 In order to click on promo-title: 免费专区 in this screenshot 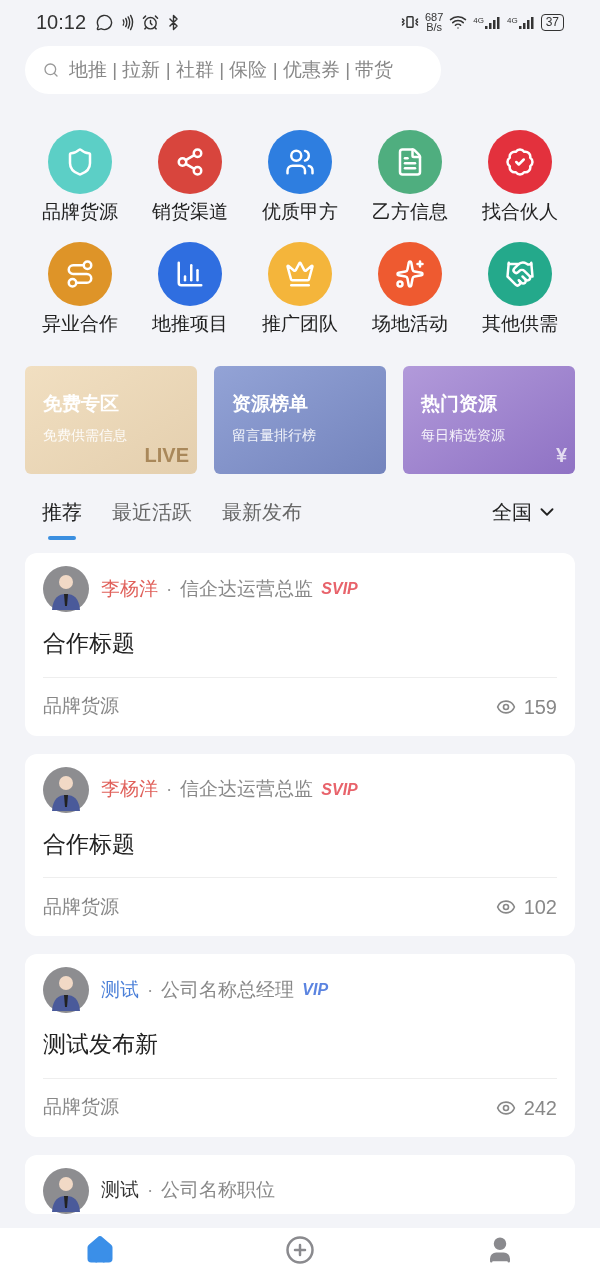, I will do `click(81, 404)`.